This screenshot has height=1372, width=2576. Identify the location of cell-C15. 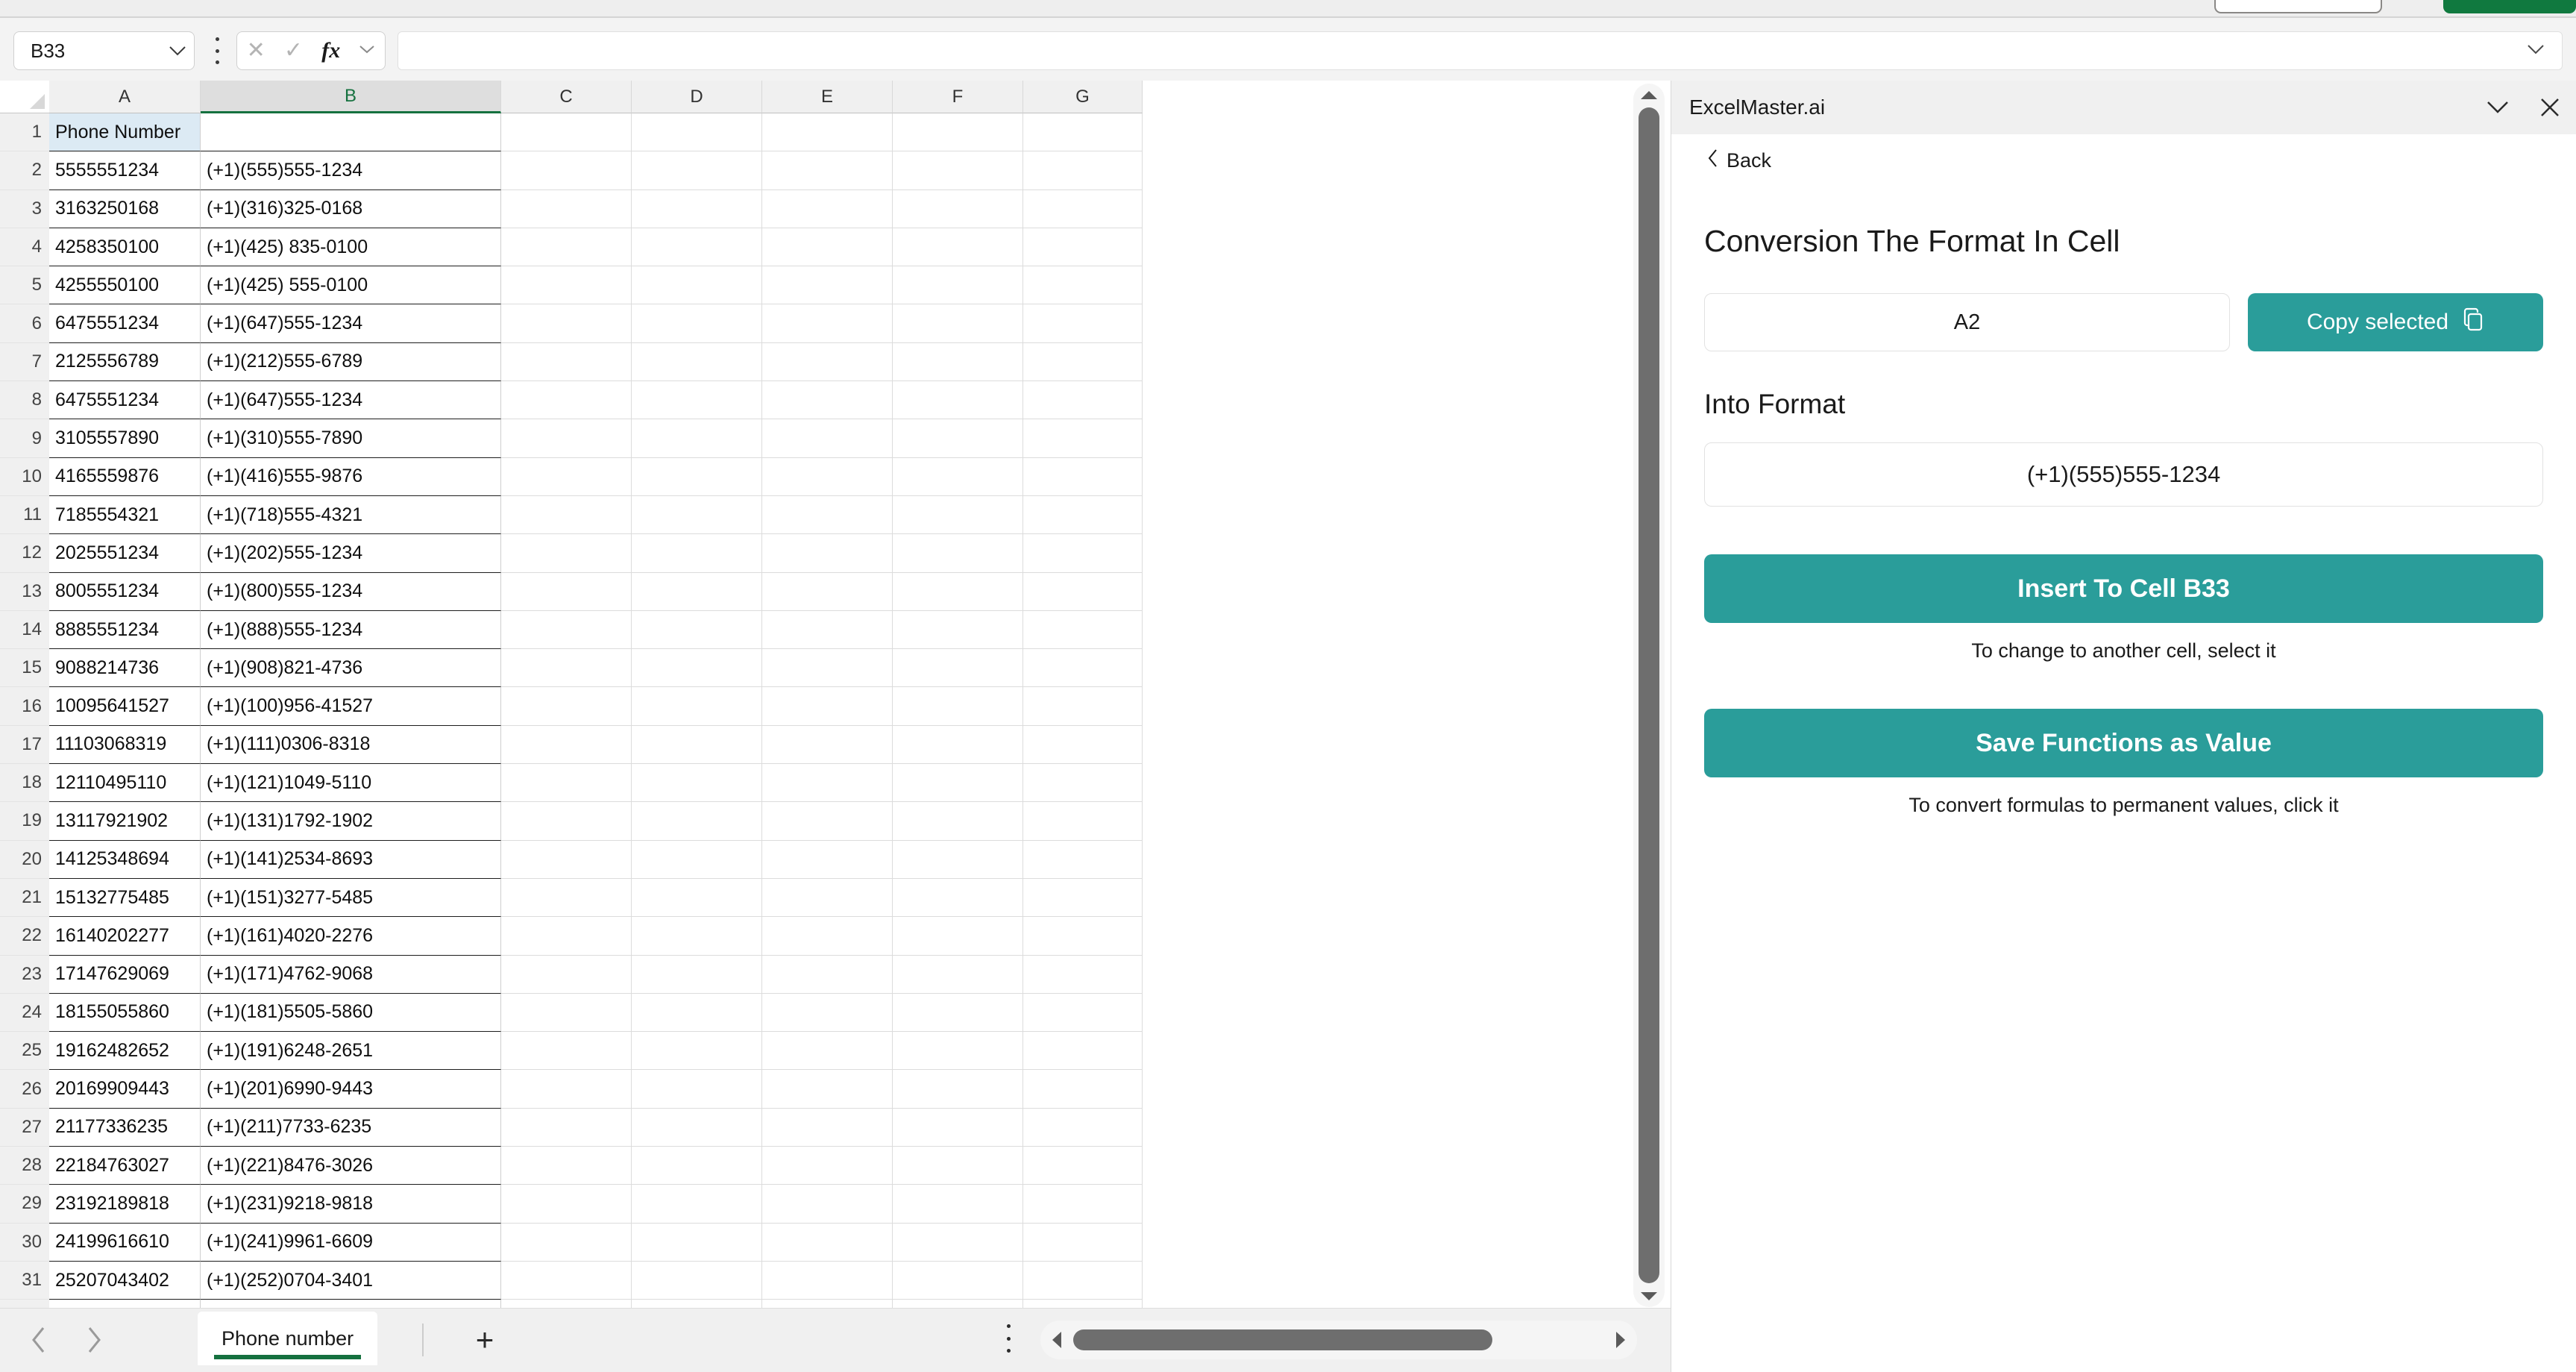
(567, 668).